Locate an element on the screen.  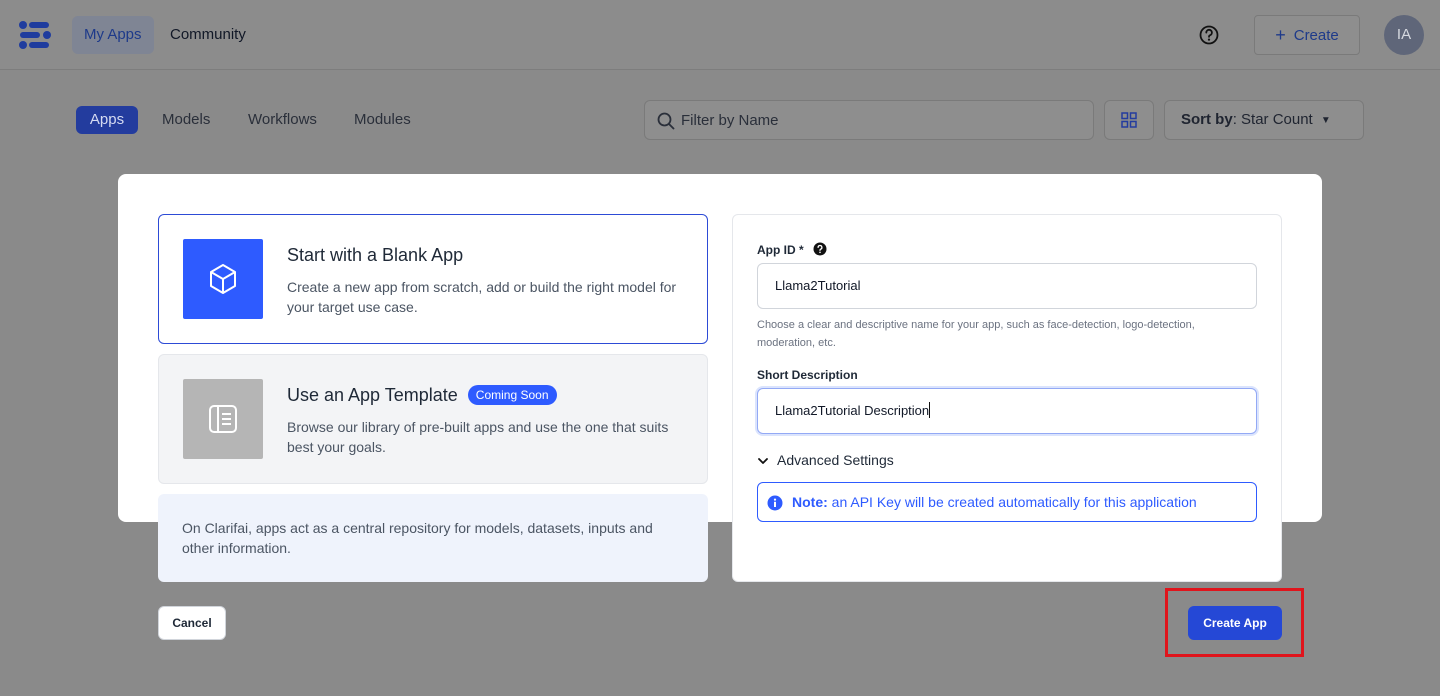
sort-dropdown: Sort by: Star Count ▼ is located at coordinates (1264, 120).